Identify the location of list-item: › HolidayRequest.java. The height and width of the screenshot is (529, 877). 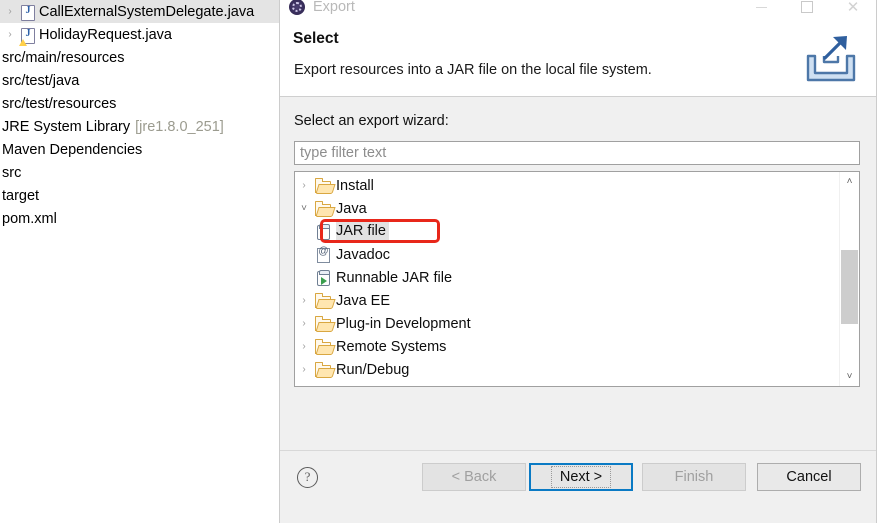
(145, 34).